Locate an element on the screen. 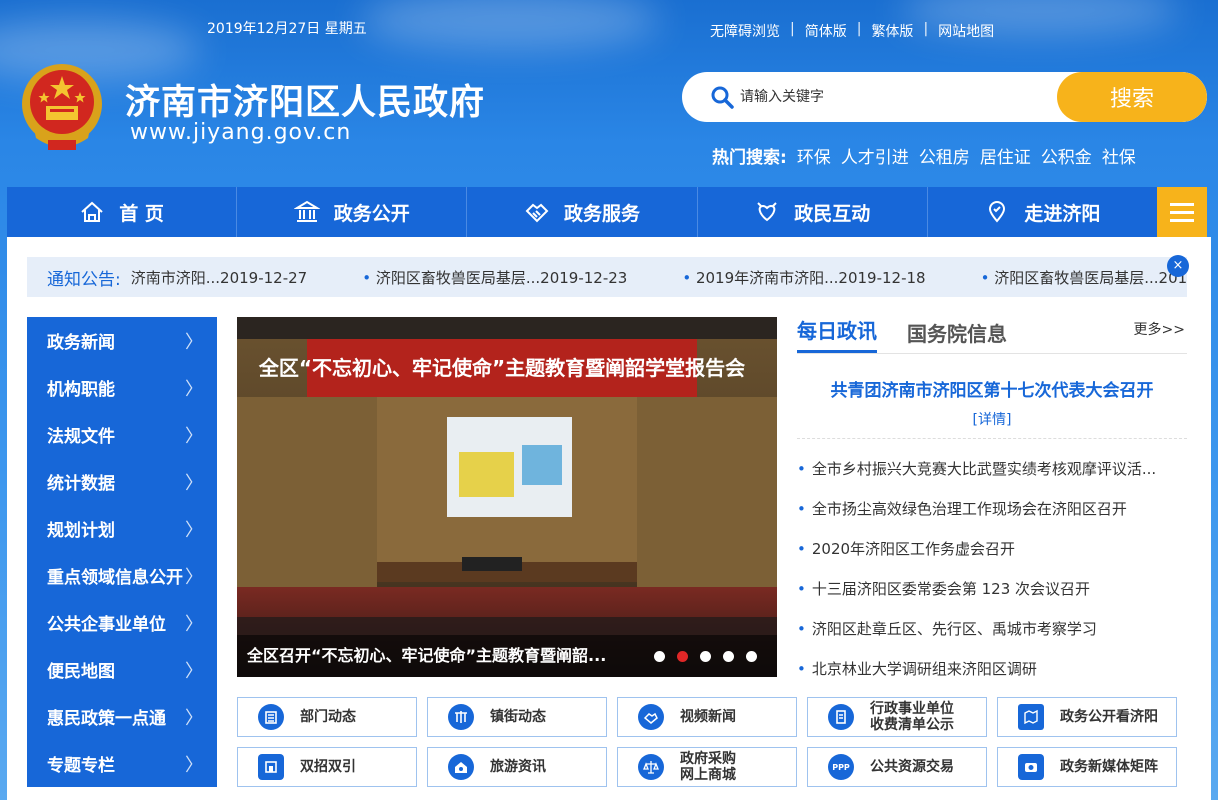 This screenshot has height=800, width=1218. list-item: • 济阳区赴章丘区、先行区、禹城市考察学习 is located at coordinates (992, 629).